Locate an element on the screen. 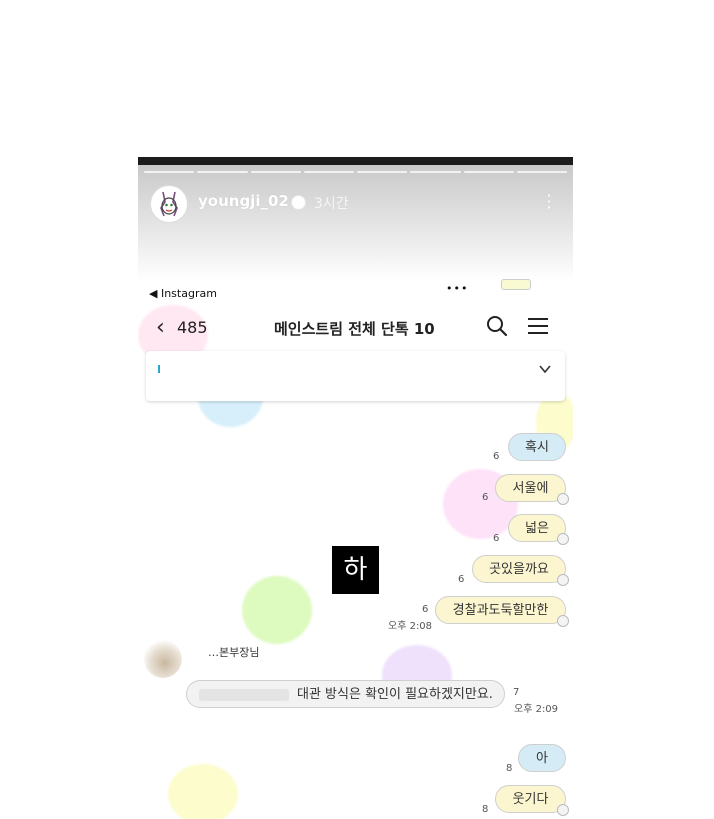 Image resolution: width=714 pixels, height=819 pixels. story-username: youngji_02 is located at coordinates (243, 201).